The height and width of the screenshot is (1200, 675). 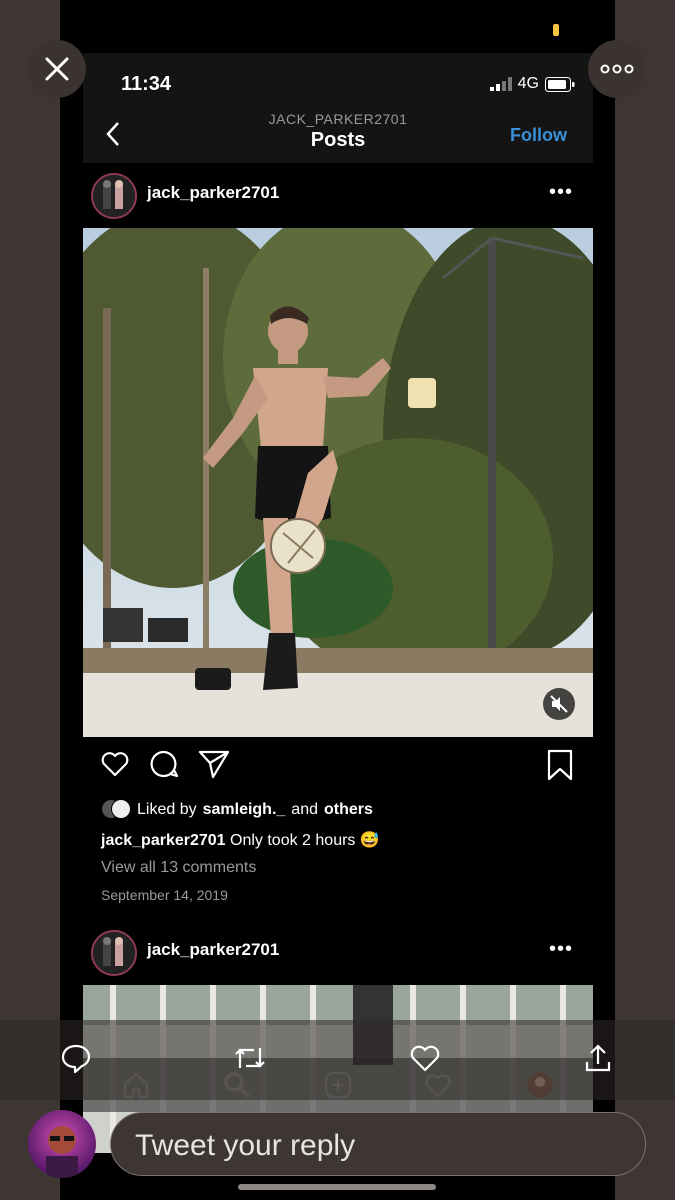 I want to click on post-date: September 14, 2019, so click(x=164, y=895).